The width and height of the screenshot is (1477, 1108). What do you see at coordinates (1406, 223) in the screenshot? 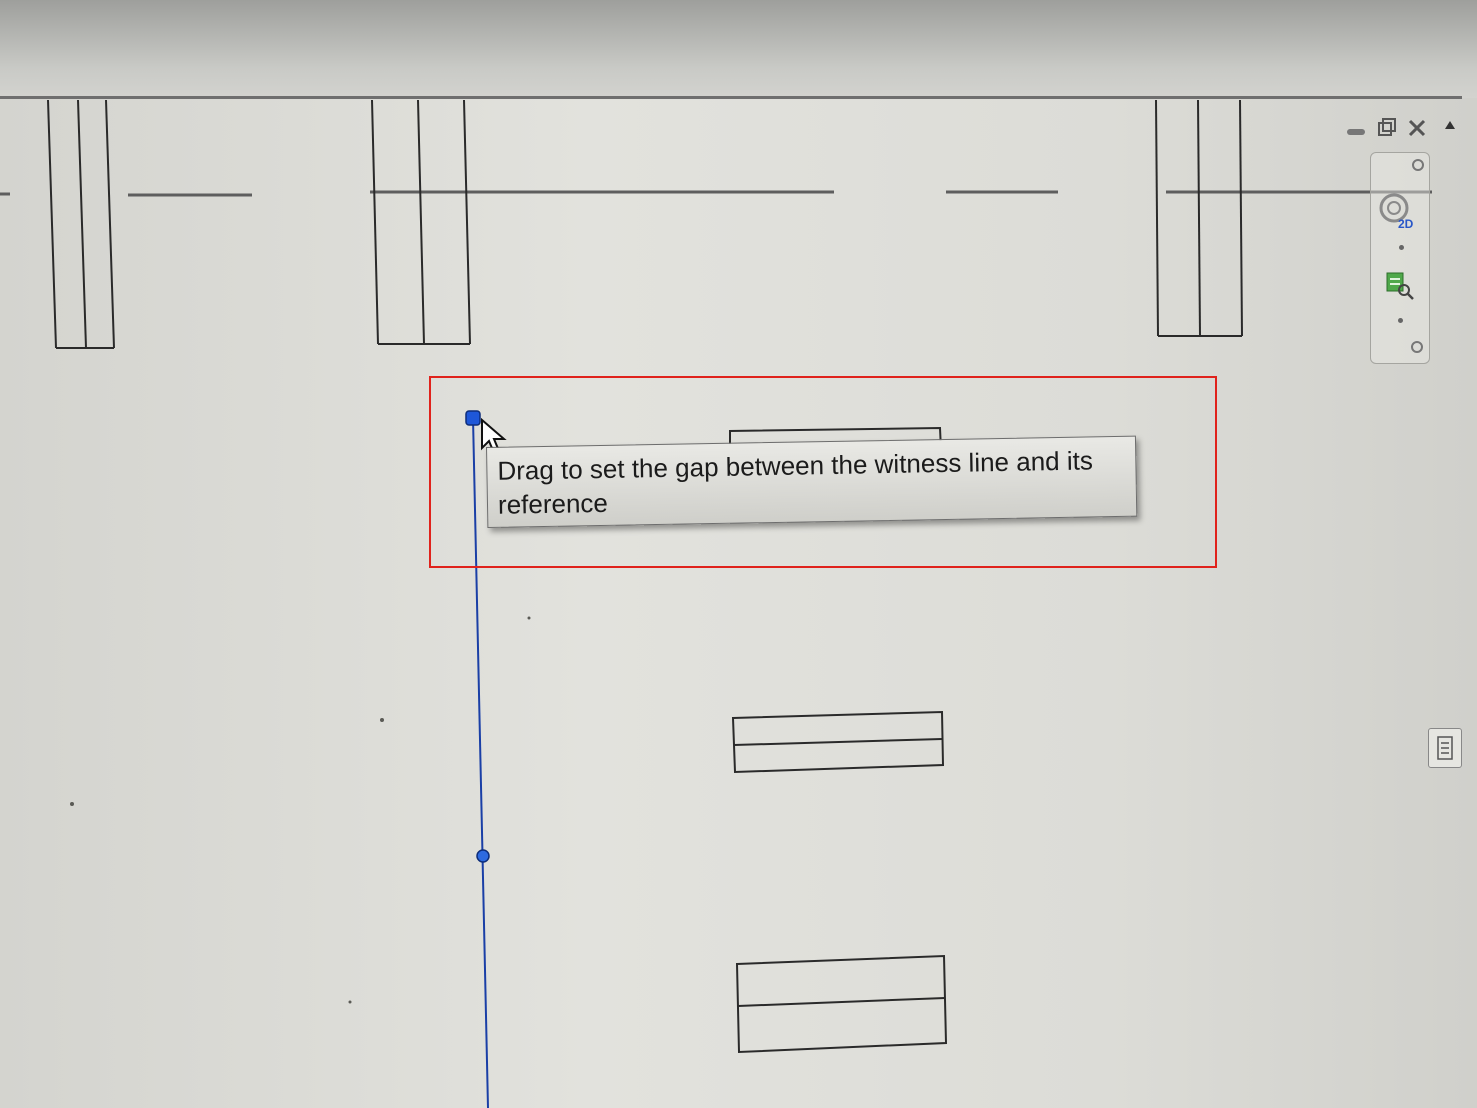
I see `view-2d-badge: 2D` at bounding box center [1406, 223].